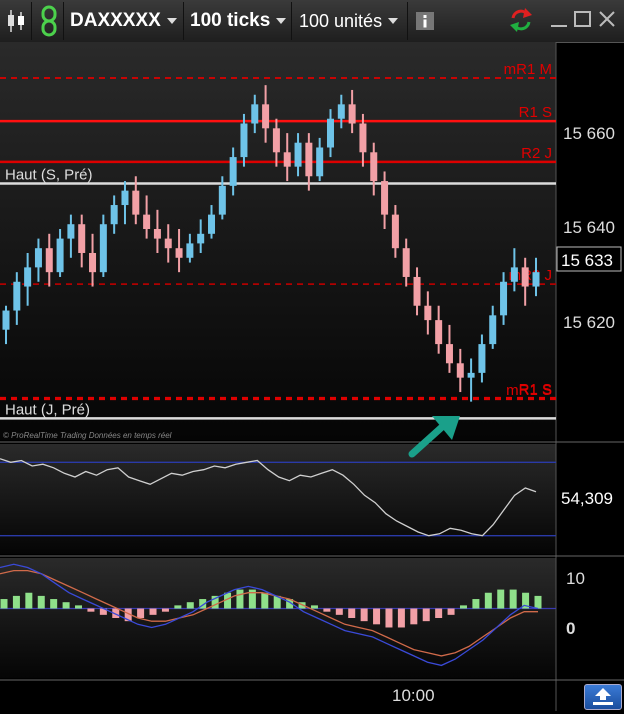 Image resolution: width=624 pixels, height=714 pixels. I want to click on scroll-to-latest-button, so click(603, 697).